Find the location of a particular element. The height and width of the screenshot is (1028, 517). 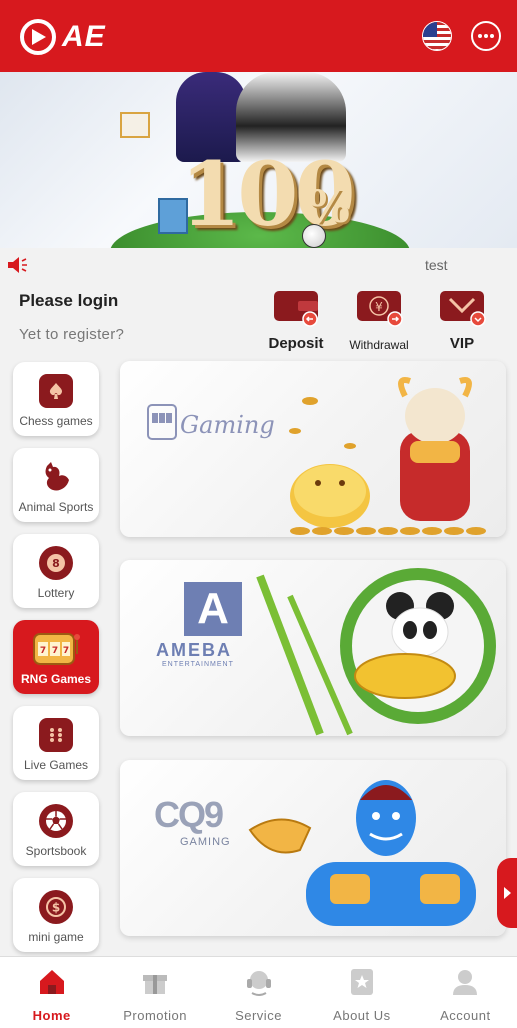

tab-service: Service is located at coordinates (258, 992).